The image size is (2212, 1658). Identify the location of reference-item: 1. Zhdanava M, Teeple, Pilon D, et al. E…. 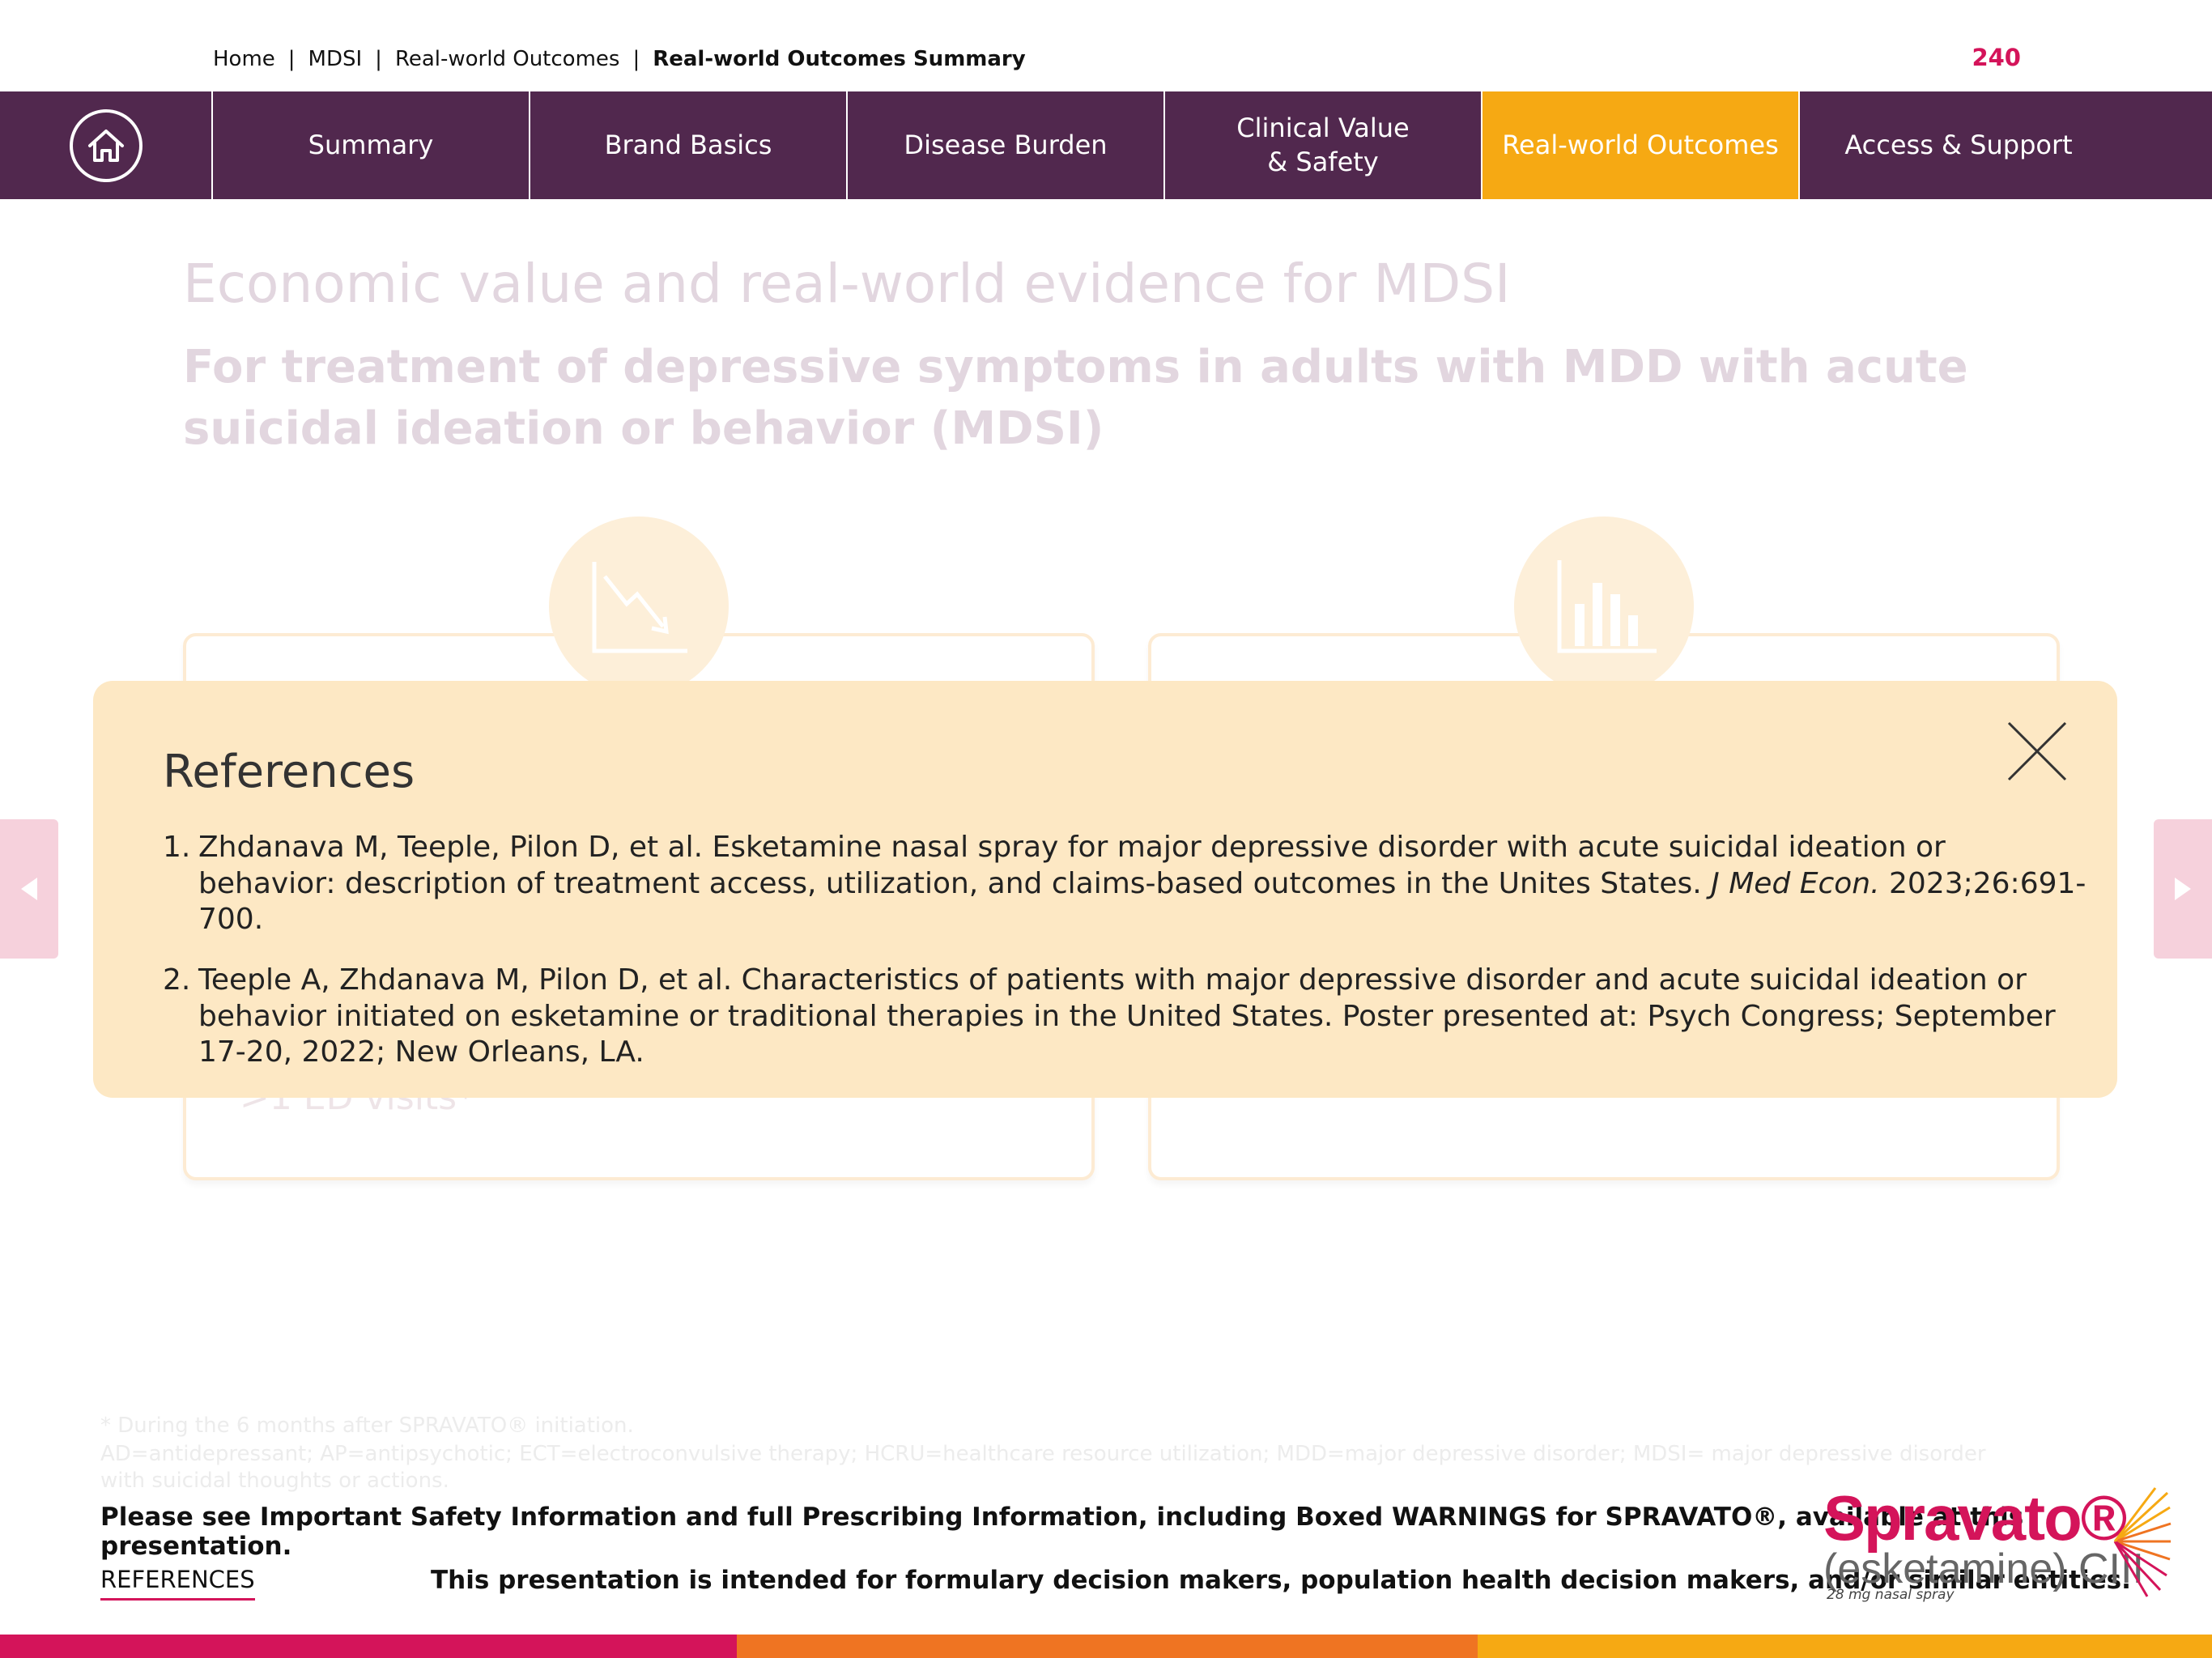
(1127, 884).